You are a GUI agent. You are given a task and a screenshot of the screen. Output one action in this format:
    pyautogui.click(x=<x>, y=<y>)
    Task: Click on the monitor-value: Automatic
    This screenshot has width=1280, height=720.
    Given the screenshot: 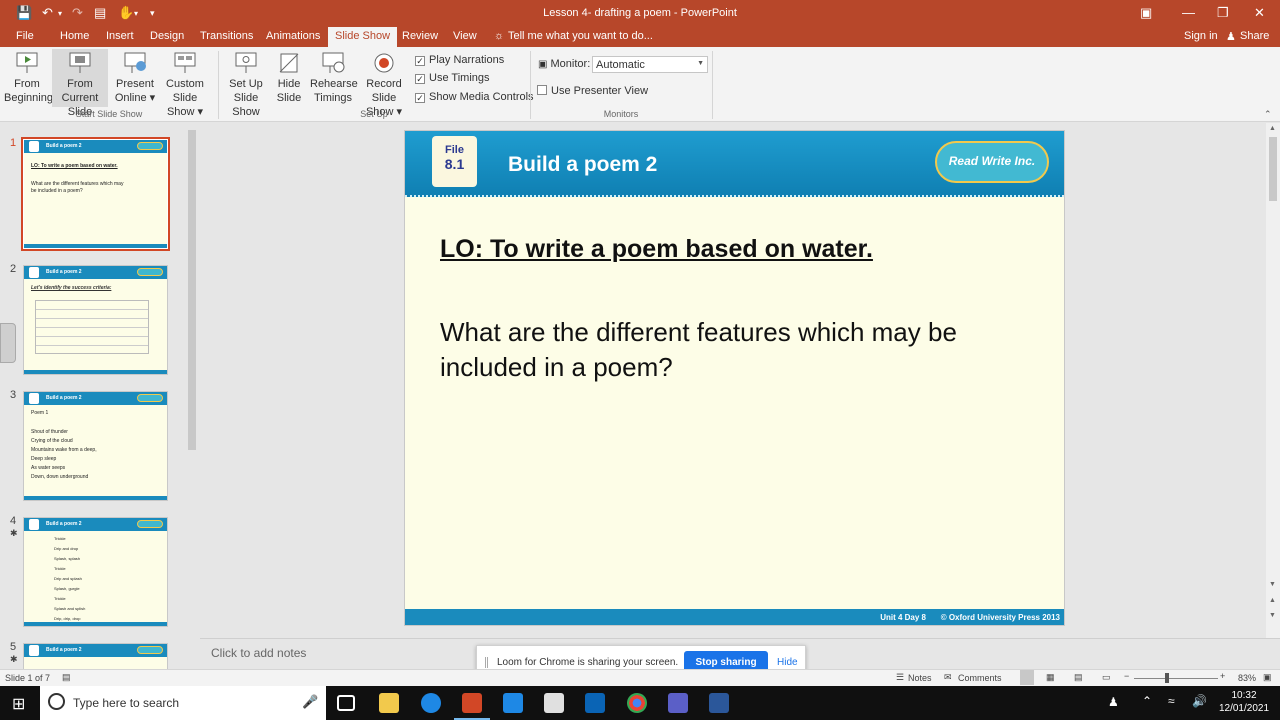 What is the action you would take?
    pyautogui.click(x=620, y=65)
    